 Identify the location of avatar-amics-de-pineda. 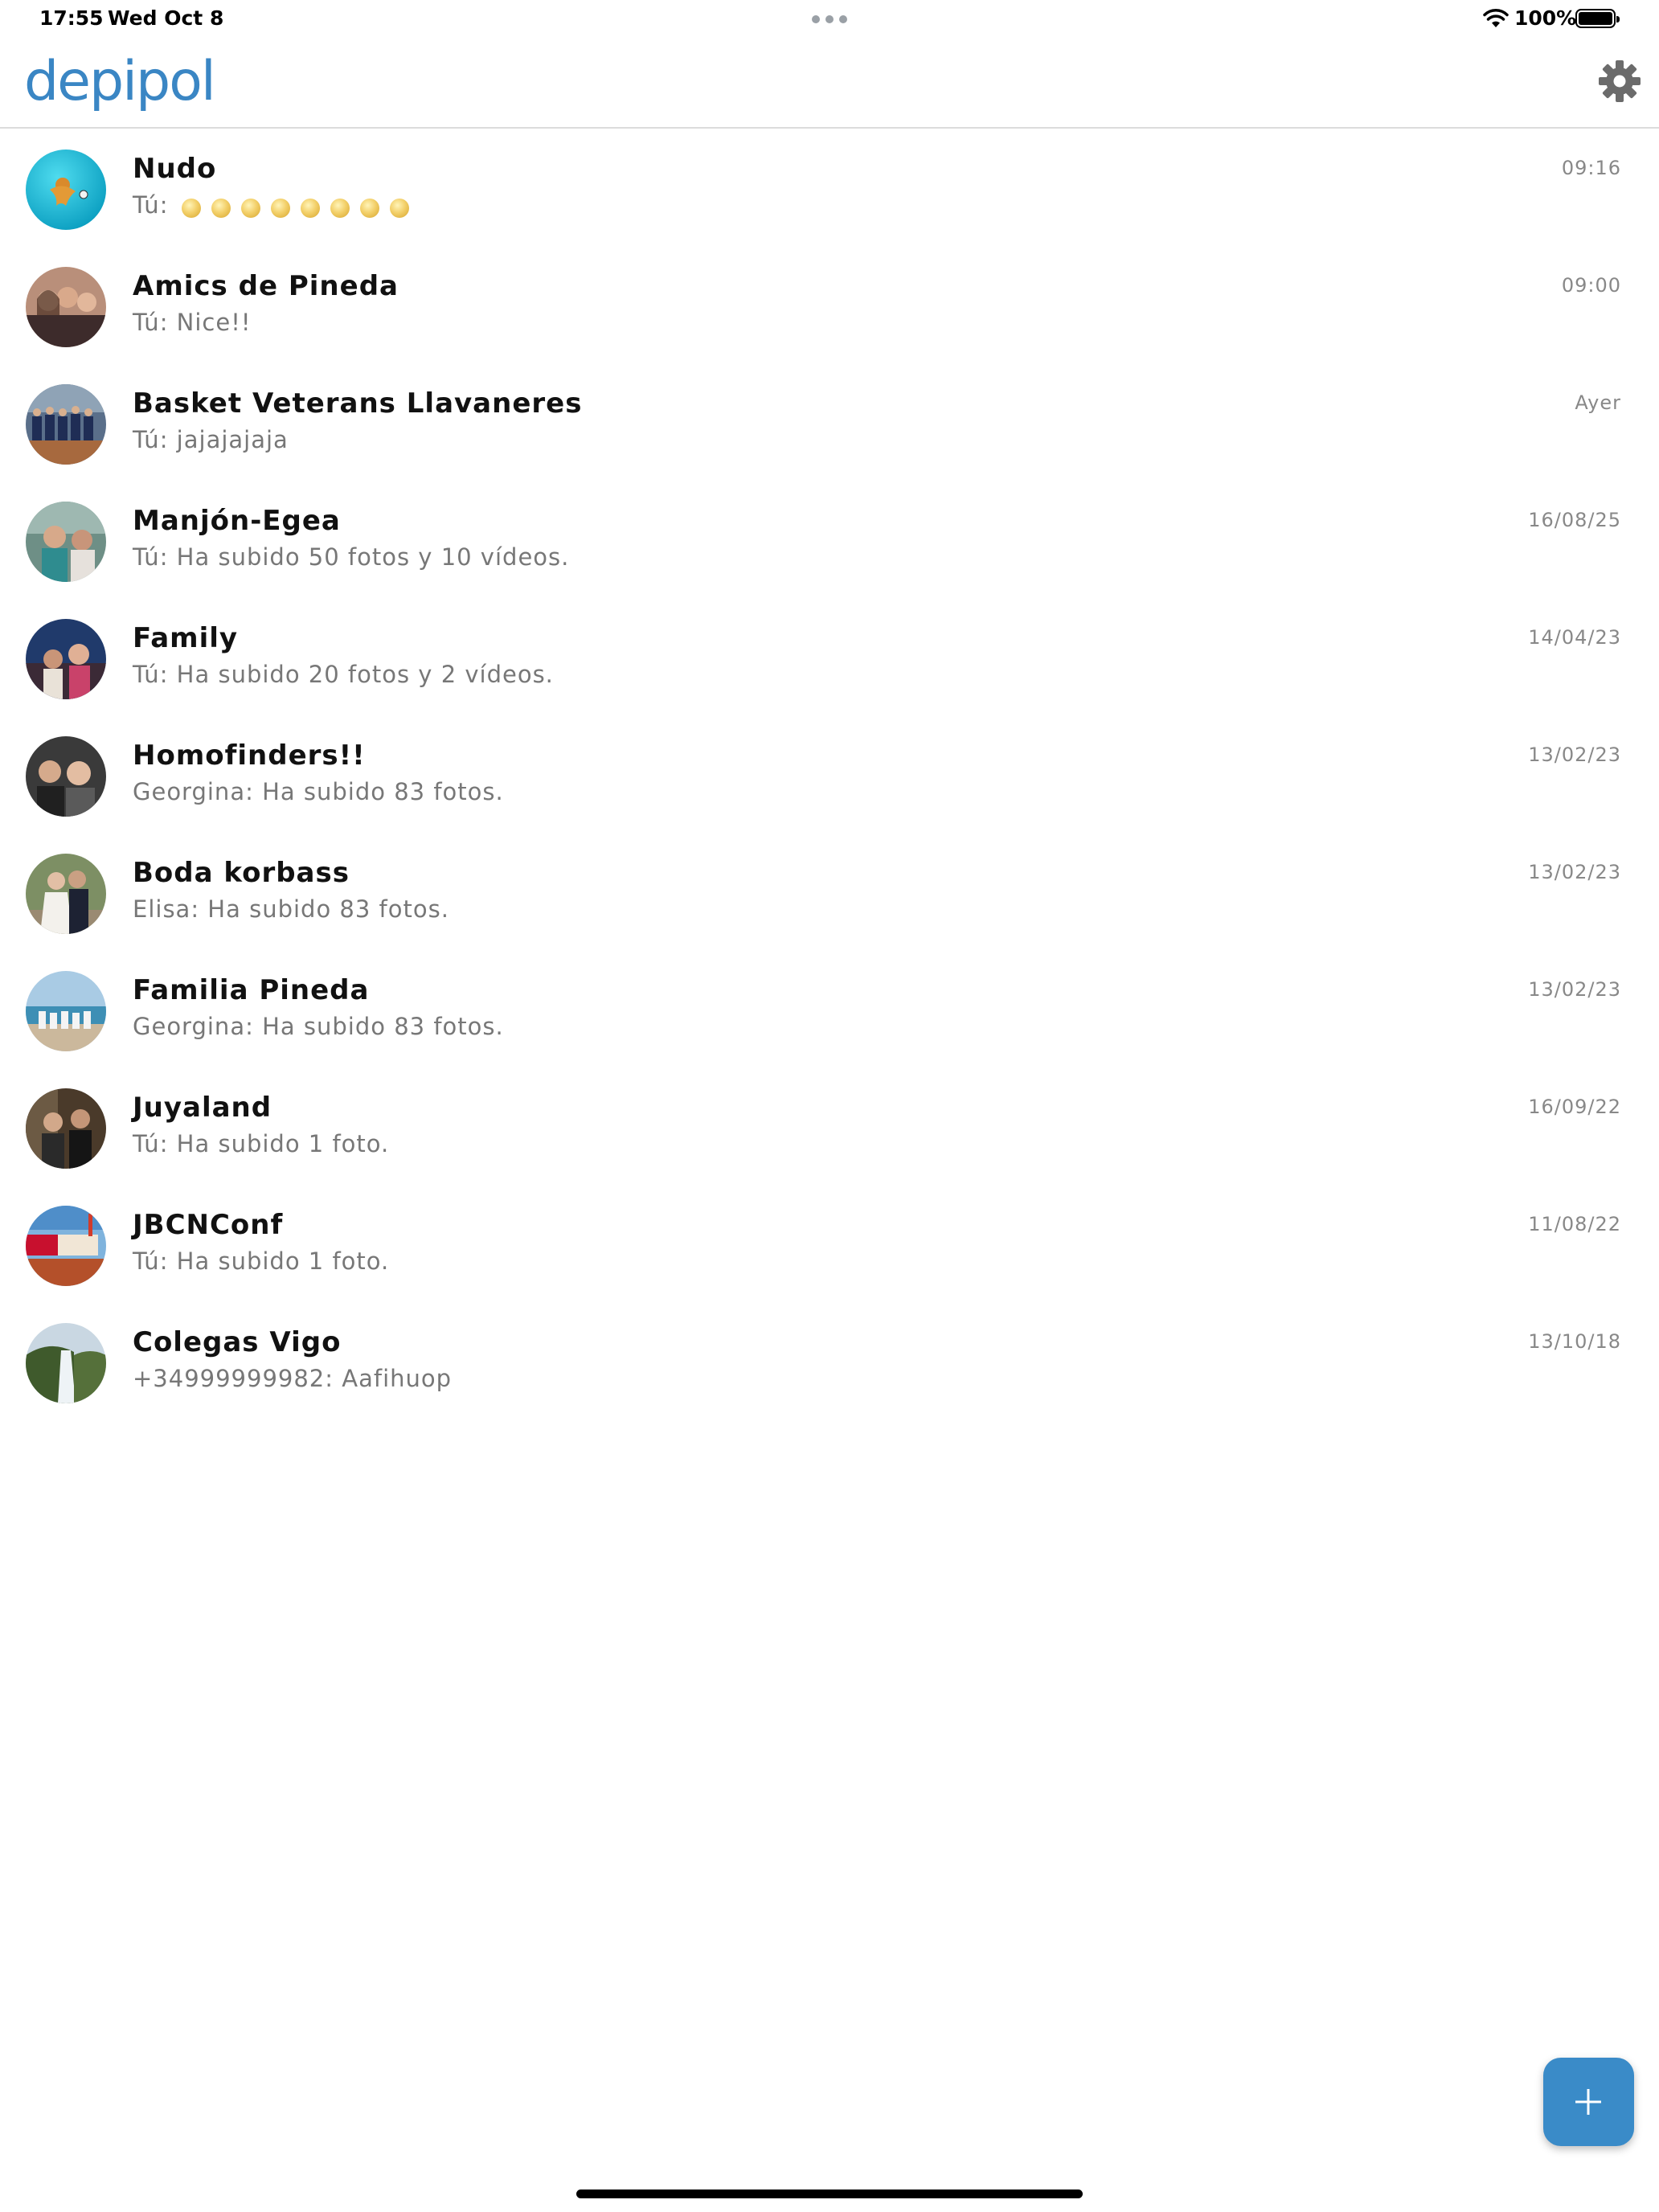
(66, 307).